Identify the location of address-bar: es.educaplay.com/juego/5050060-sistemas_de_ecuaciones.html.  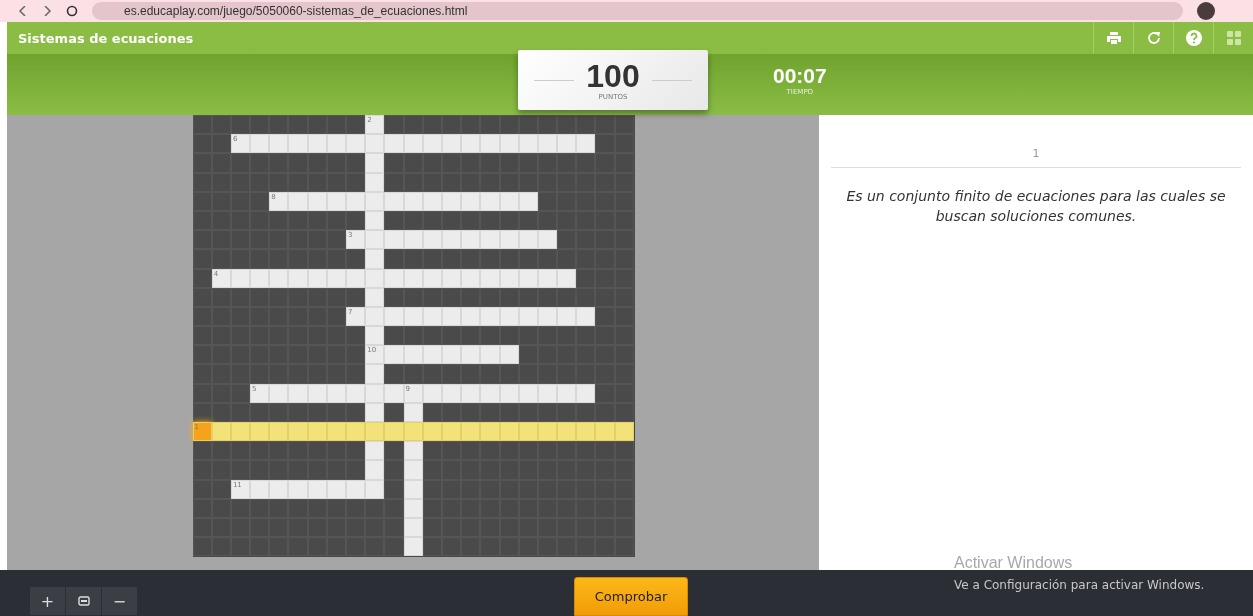
(637, 11).